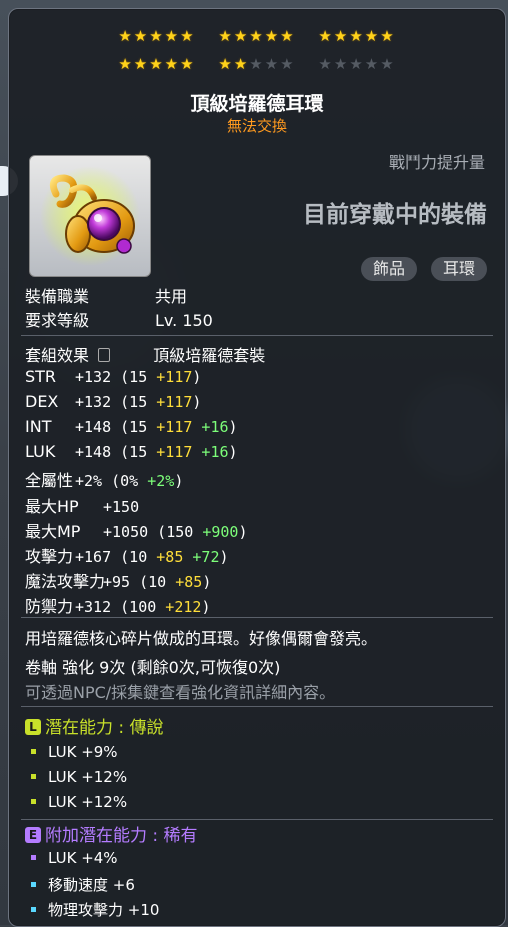 Image resolution: width=508 pixels, height=927 pixels. I want to click on stat-row: INT +148 (15 +117 +16), so click(131, 427).